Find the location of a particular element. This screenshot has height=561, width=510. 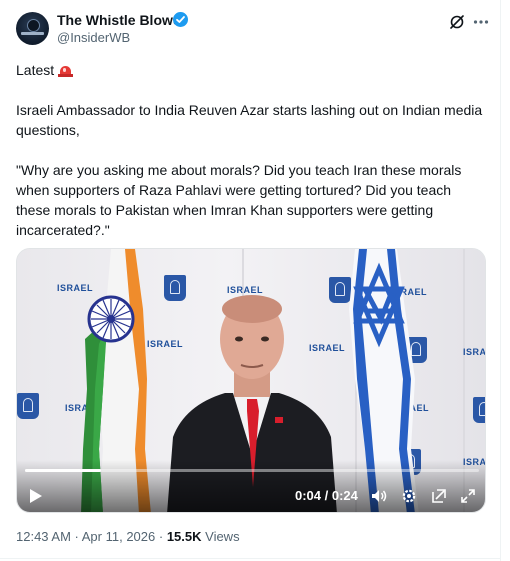

more-icon is located at coordinates (481, 22).